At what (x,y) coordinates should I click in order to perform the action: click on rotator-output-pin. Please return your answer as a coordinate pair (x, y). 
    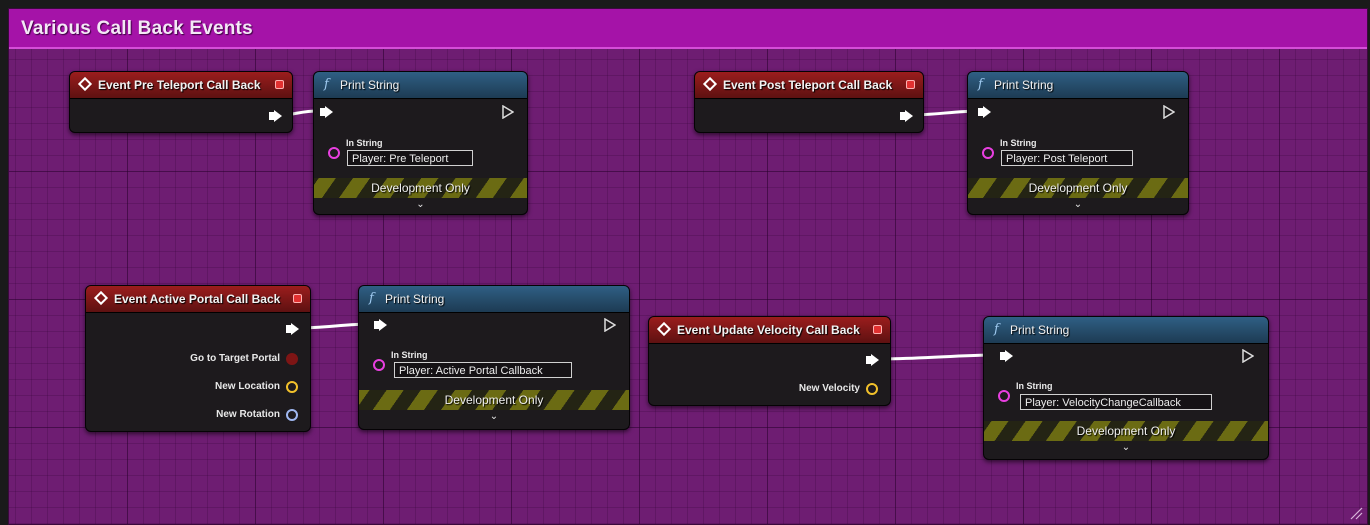
    Looking at the image, I should click on (292, 415).